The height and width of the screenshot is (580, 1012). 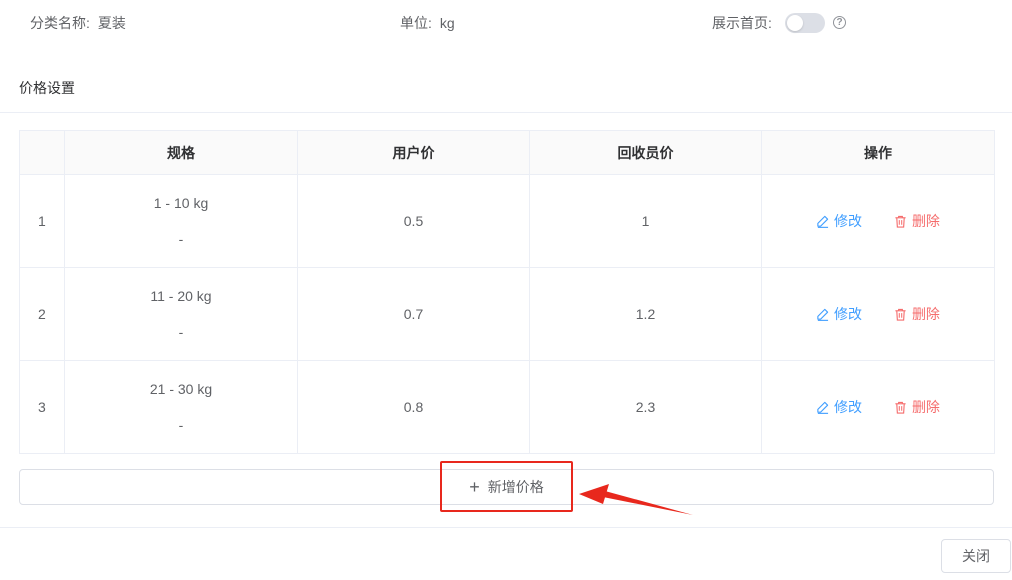 I want to click on homepage-toggle, so click(x=805, y=23).